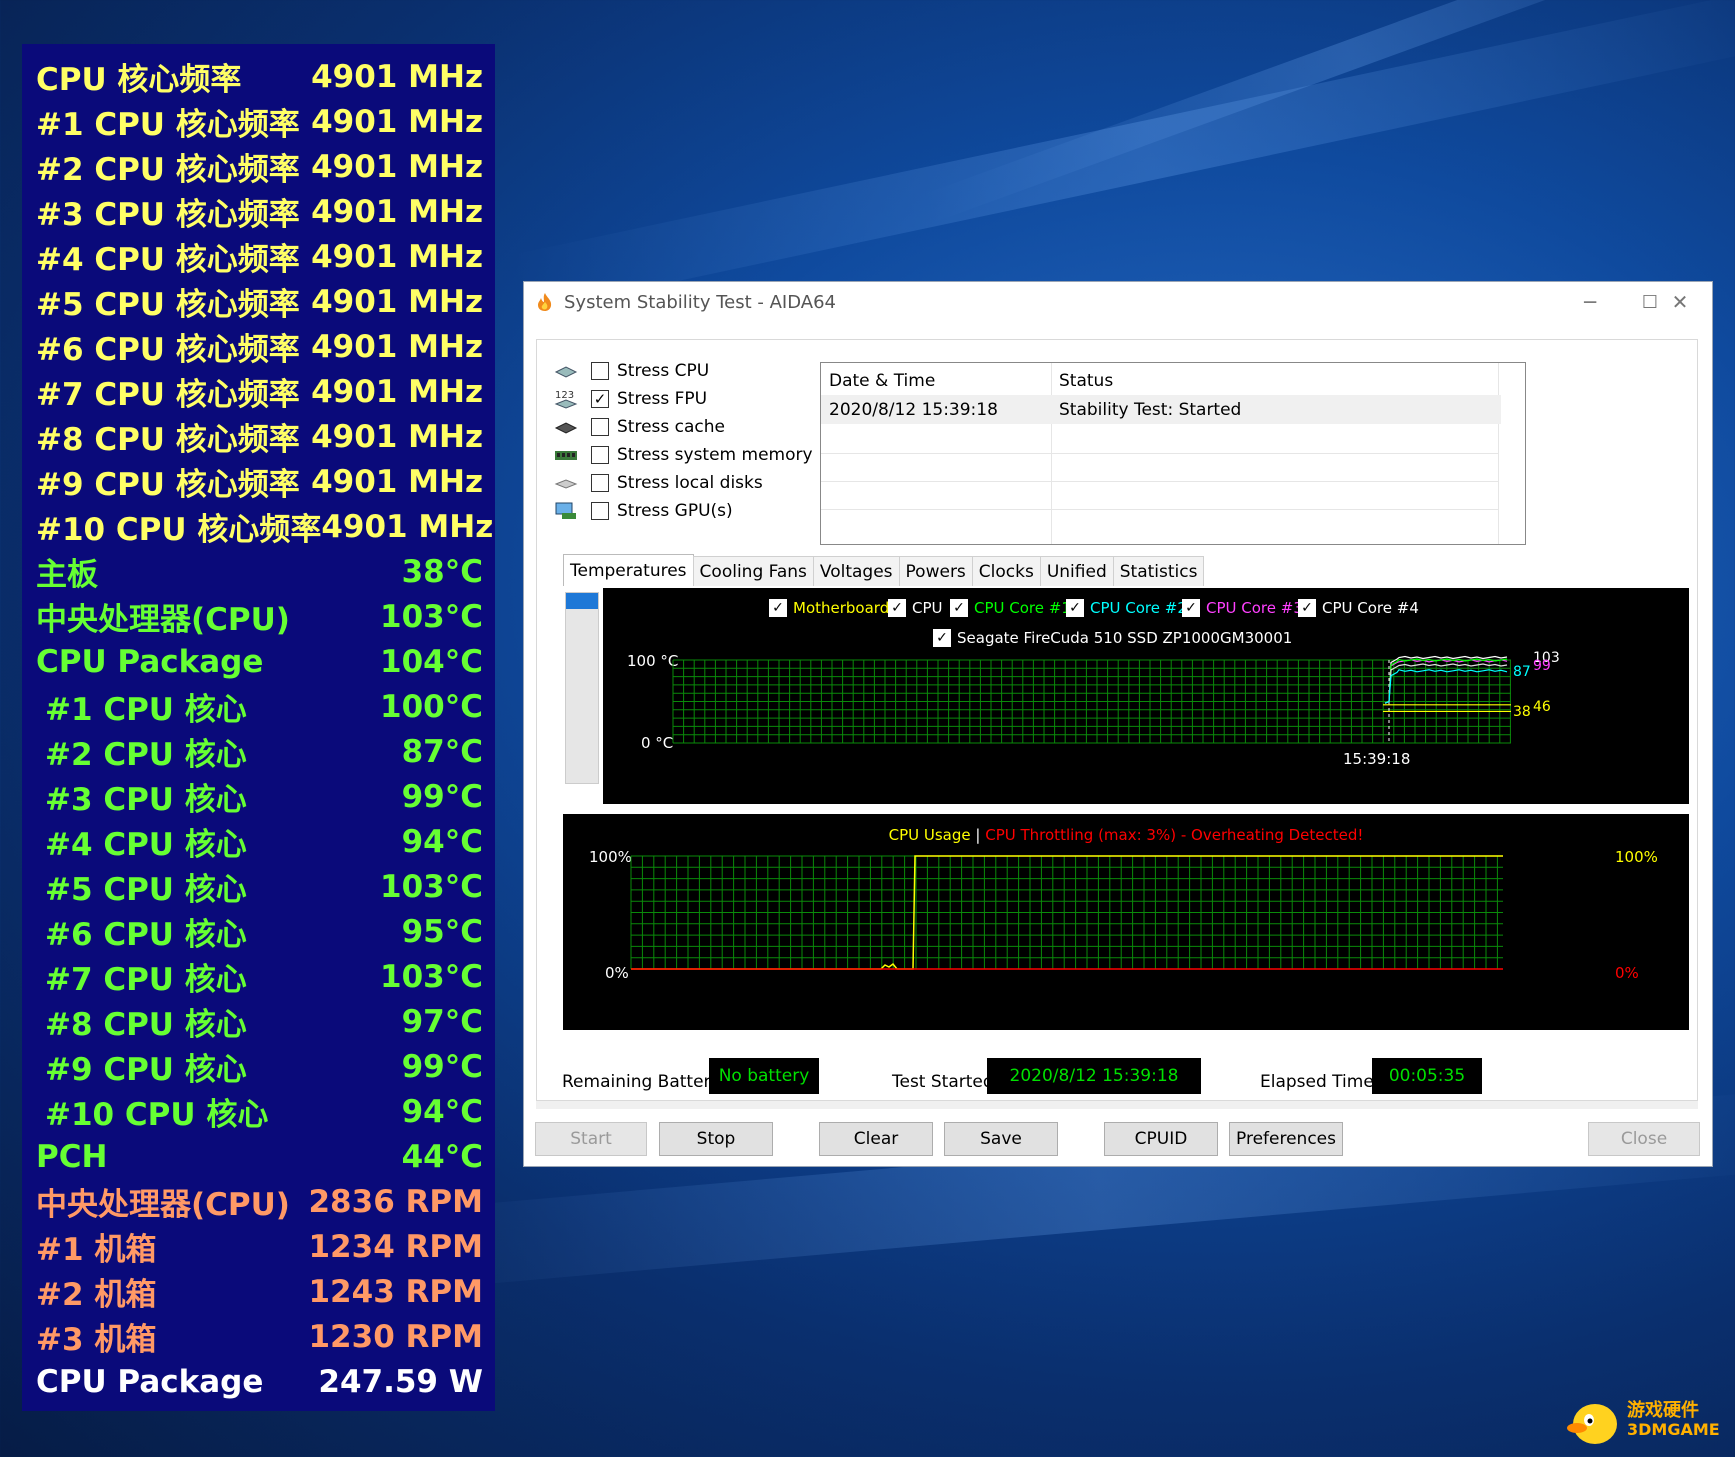 Image resolution: width=1735 pixels, height=1457 pixels. Describe the element at coordinates (856, 571) in the screenshot. I see `tab-voltages: Voltages` at that location.